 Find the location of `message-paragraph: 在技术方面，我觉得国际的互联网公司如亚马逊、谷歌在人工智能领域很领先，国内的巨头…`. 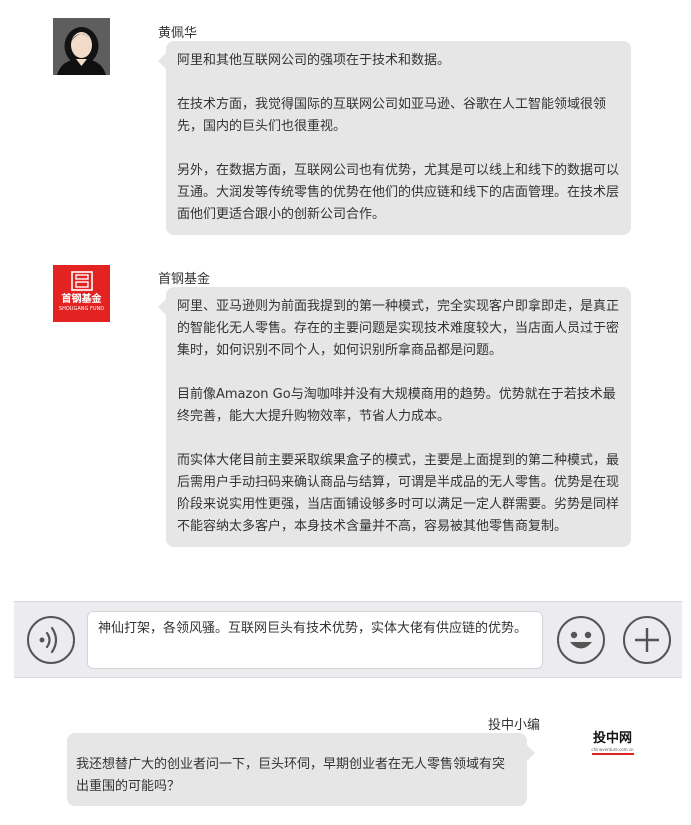

message-paragraph: 在技术方面，我觉得国际的互联网公司如亚马逊、谷歌在人工智能领域很领先，国内的巨头… is located at coordinates (392, 115).